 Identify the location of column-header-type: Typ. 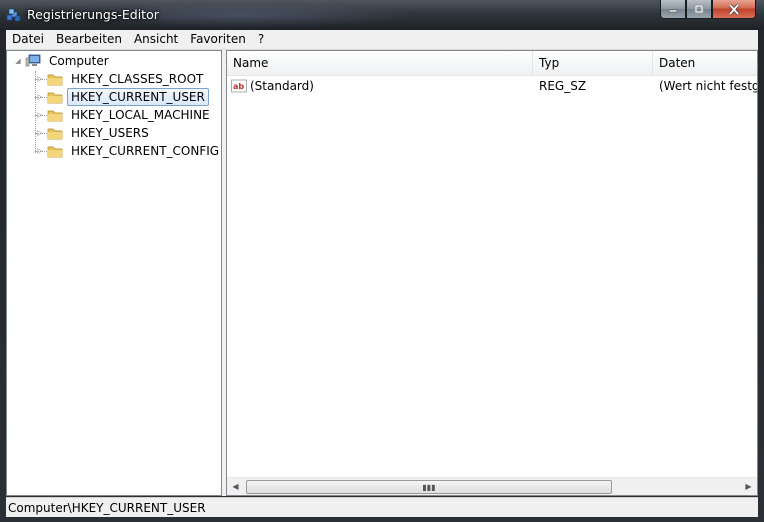
(593, 63).